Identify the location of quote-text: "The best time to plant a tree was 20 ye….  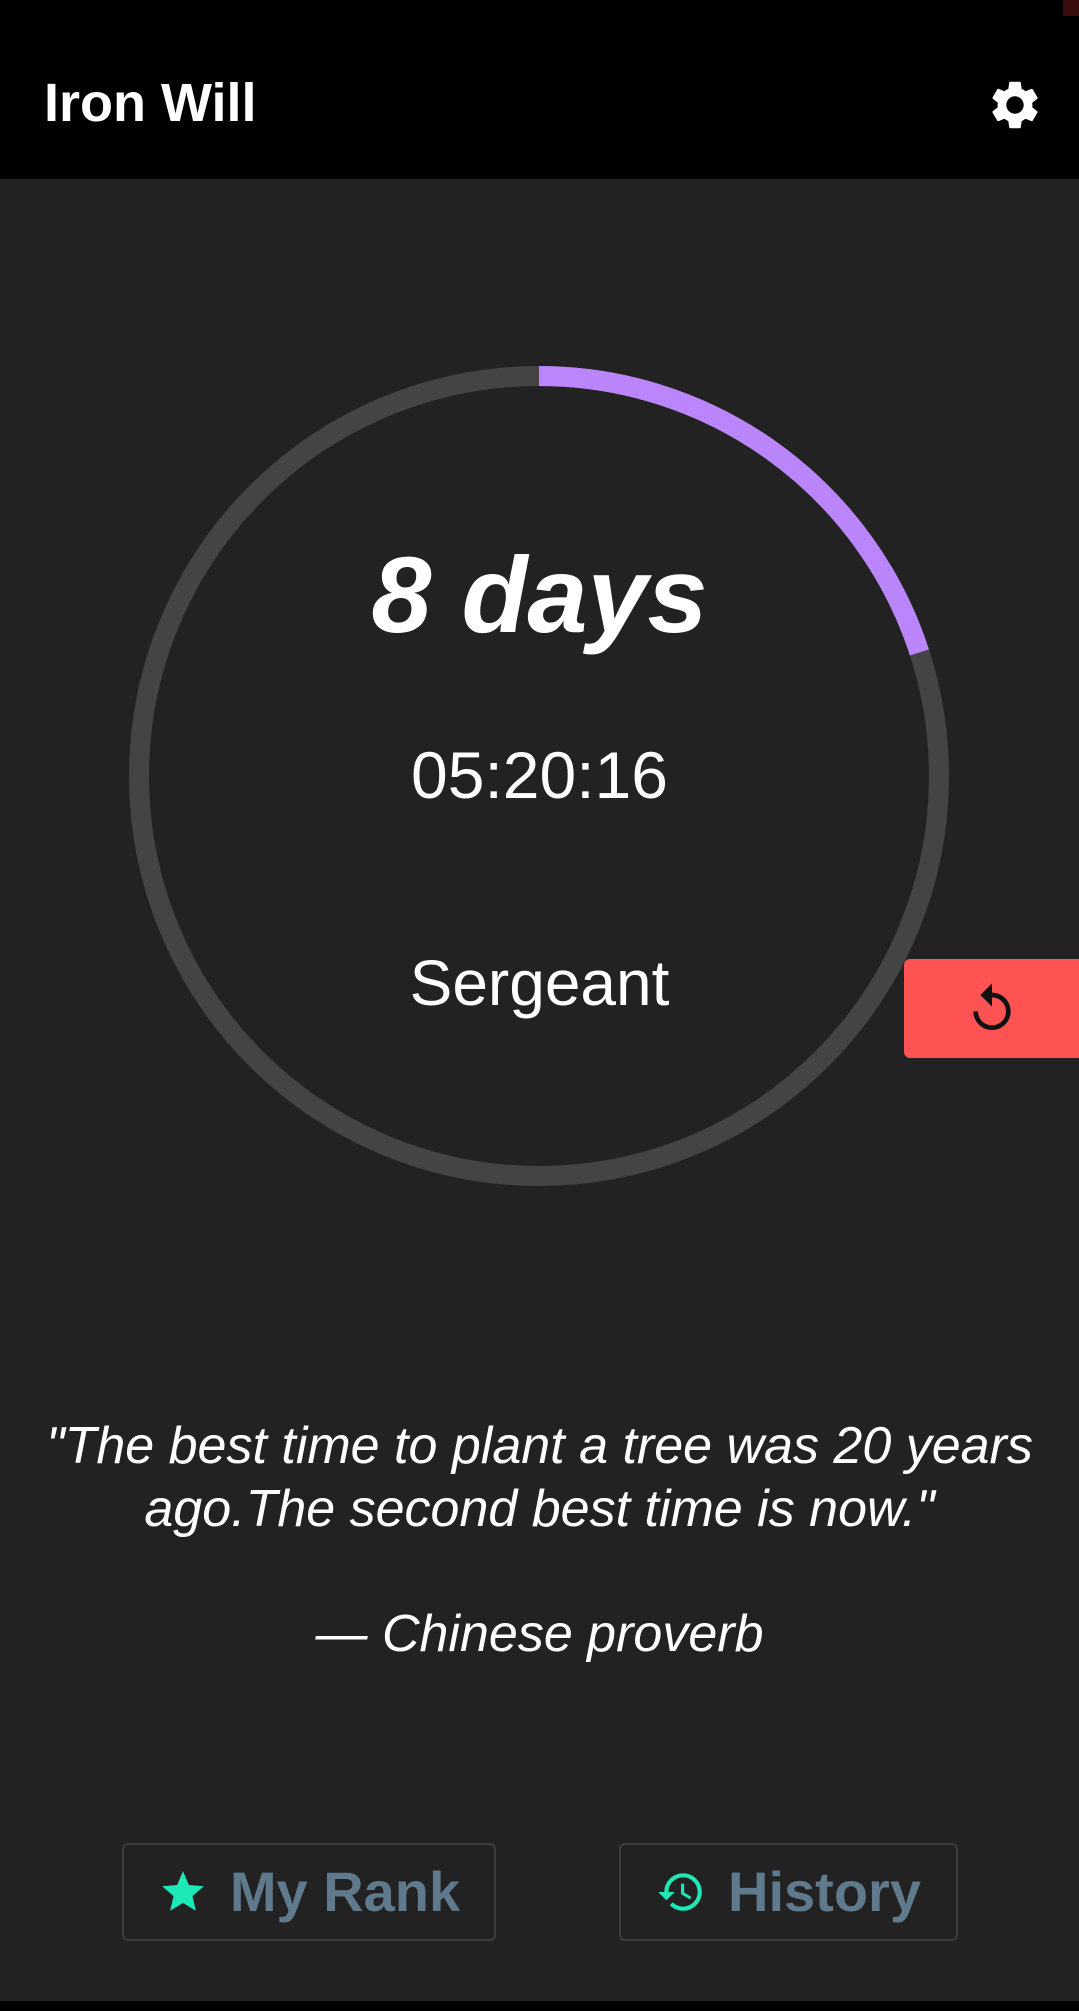
(539, 1477).